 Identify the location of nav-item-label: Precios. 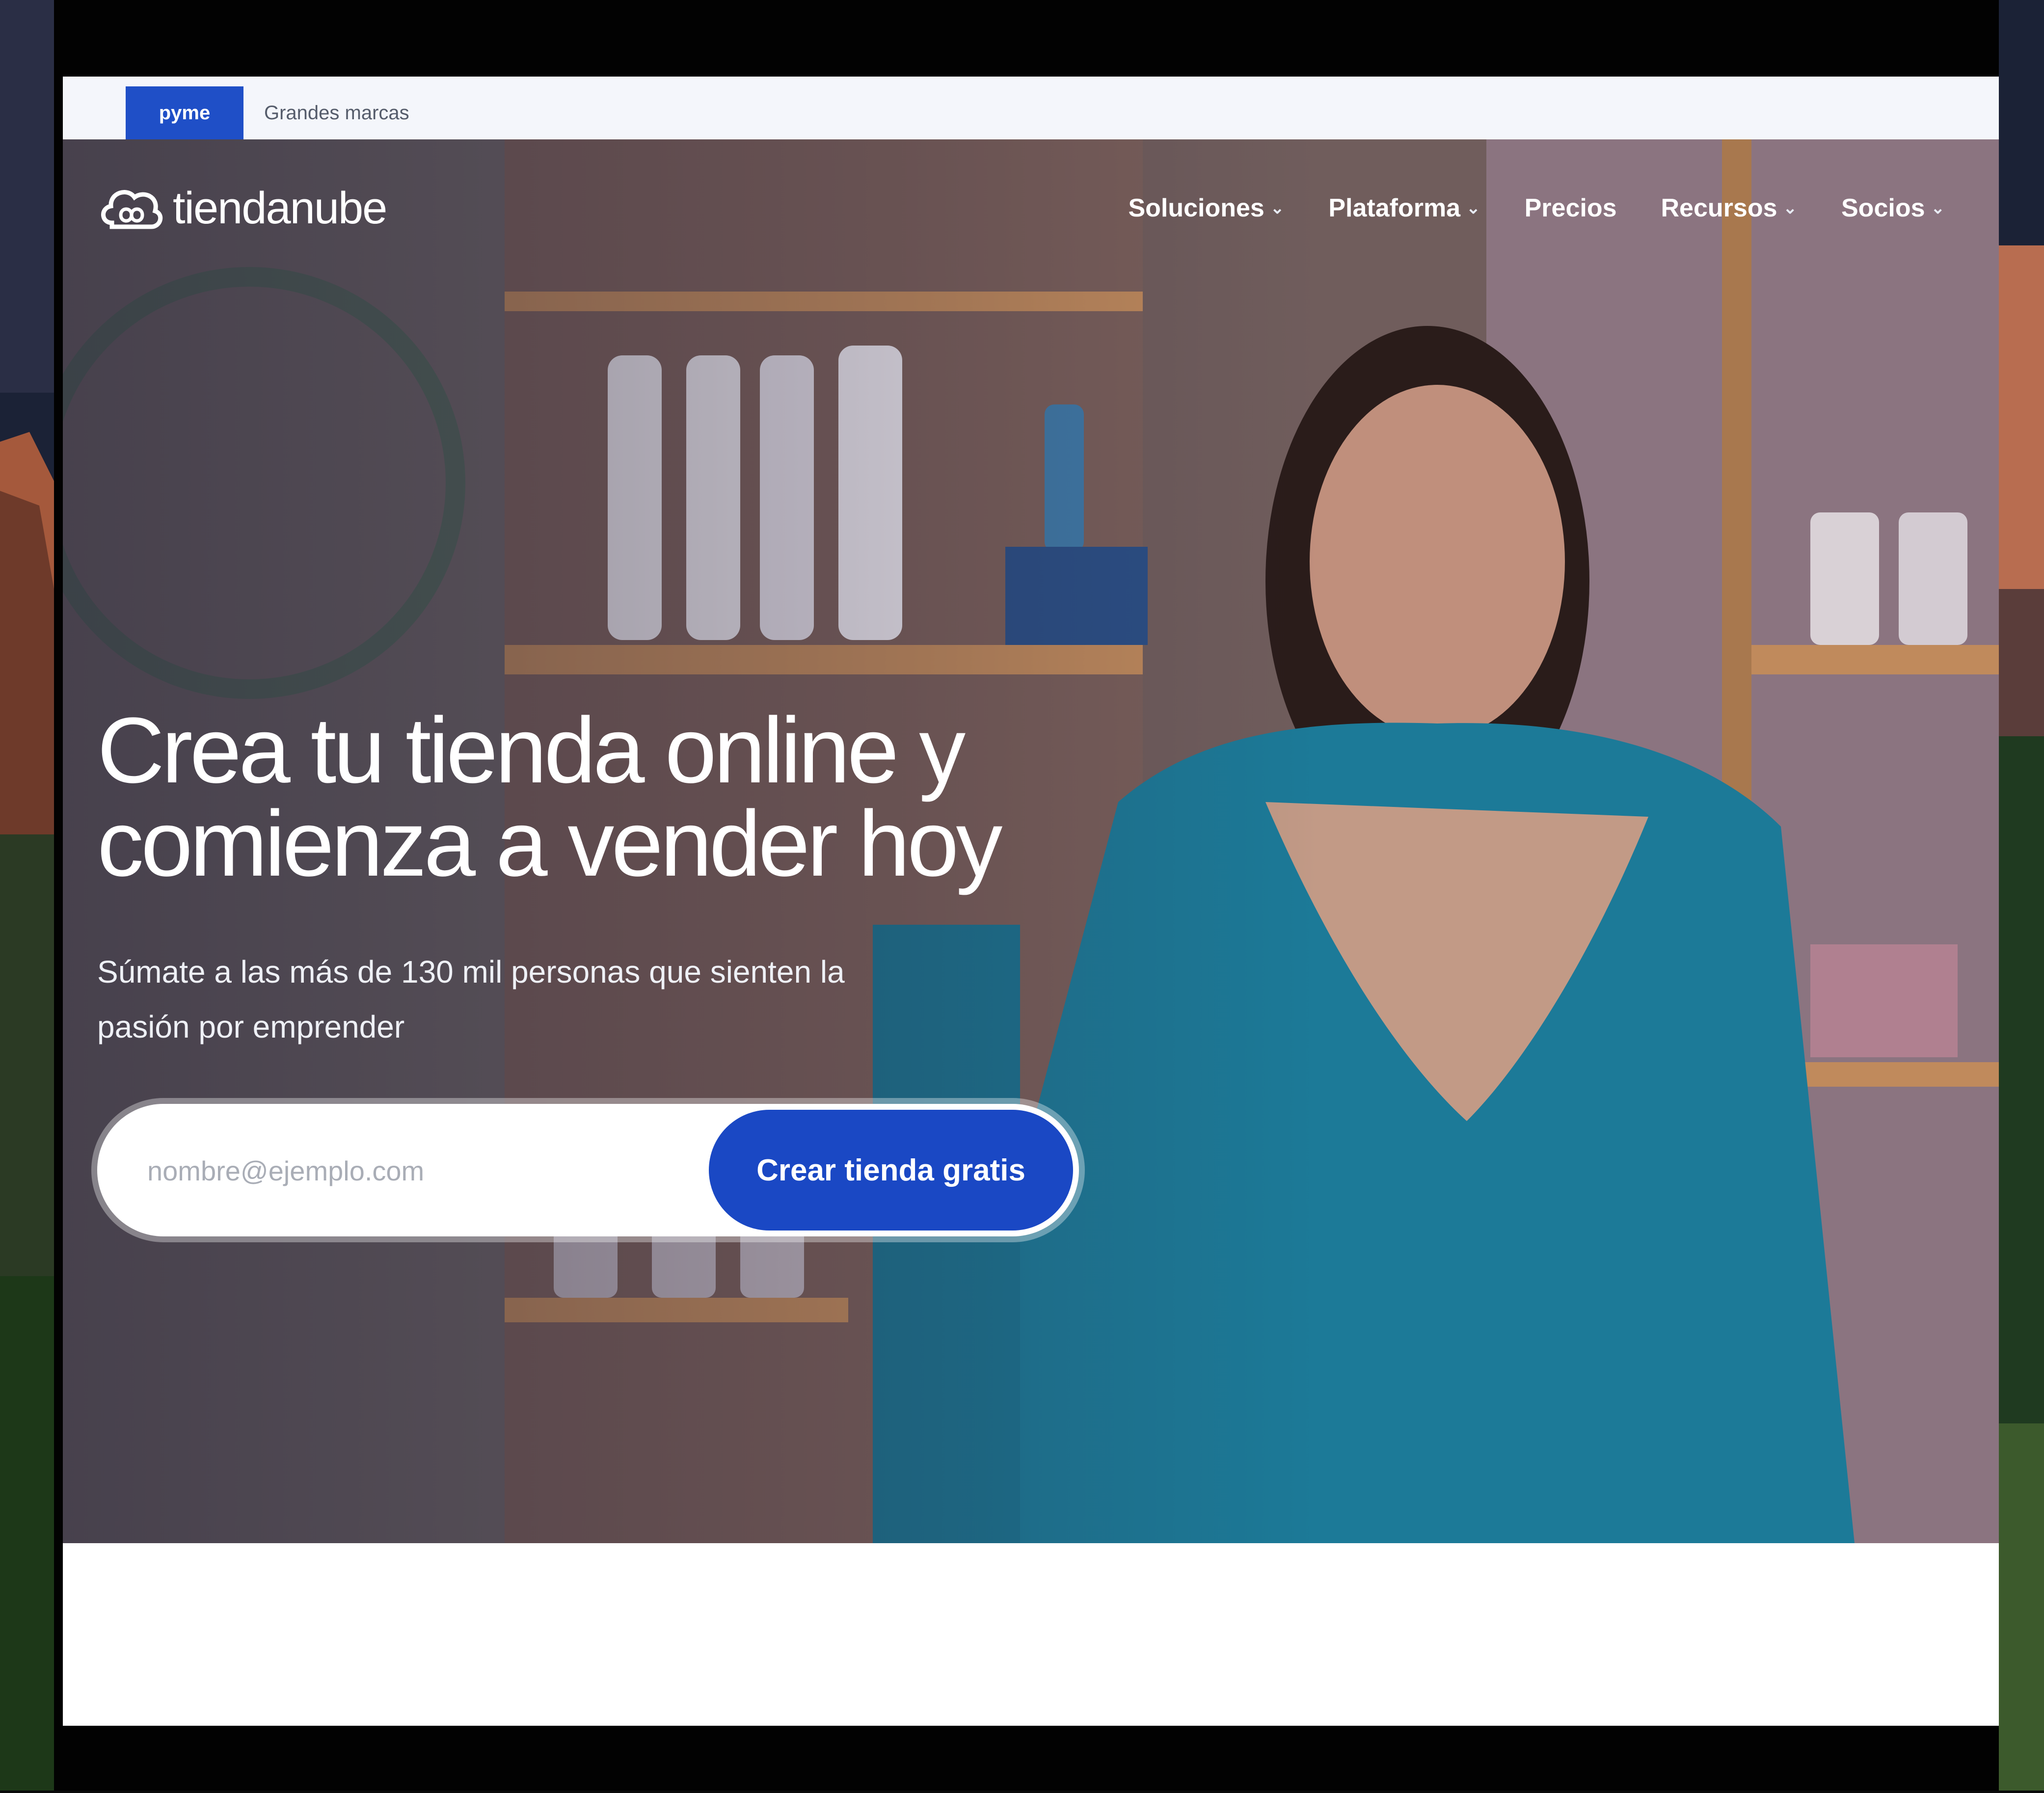
(1570, 208).